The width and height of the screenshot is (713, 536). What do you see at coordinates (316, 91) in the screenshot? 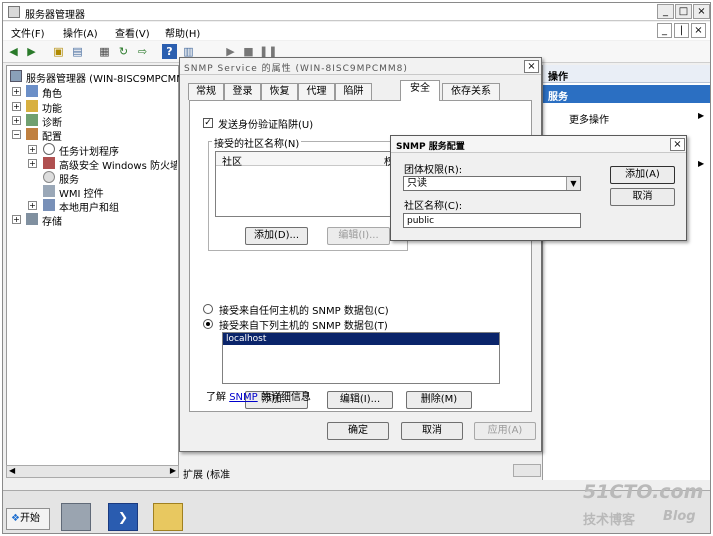
I see `tab-agent: 代理` at bounding box center [316, 91].